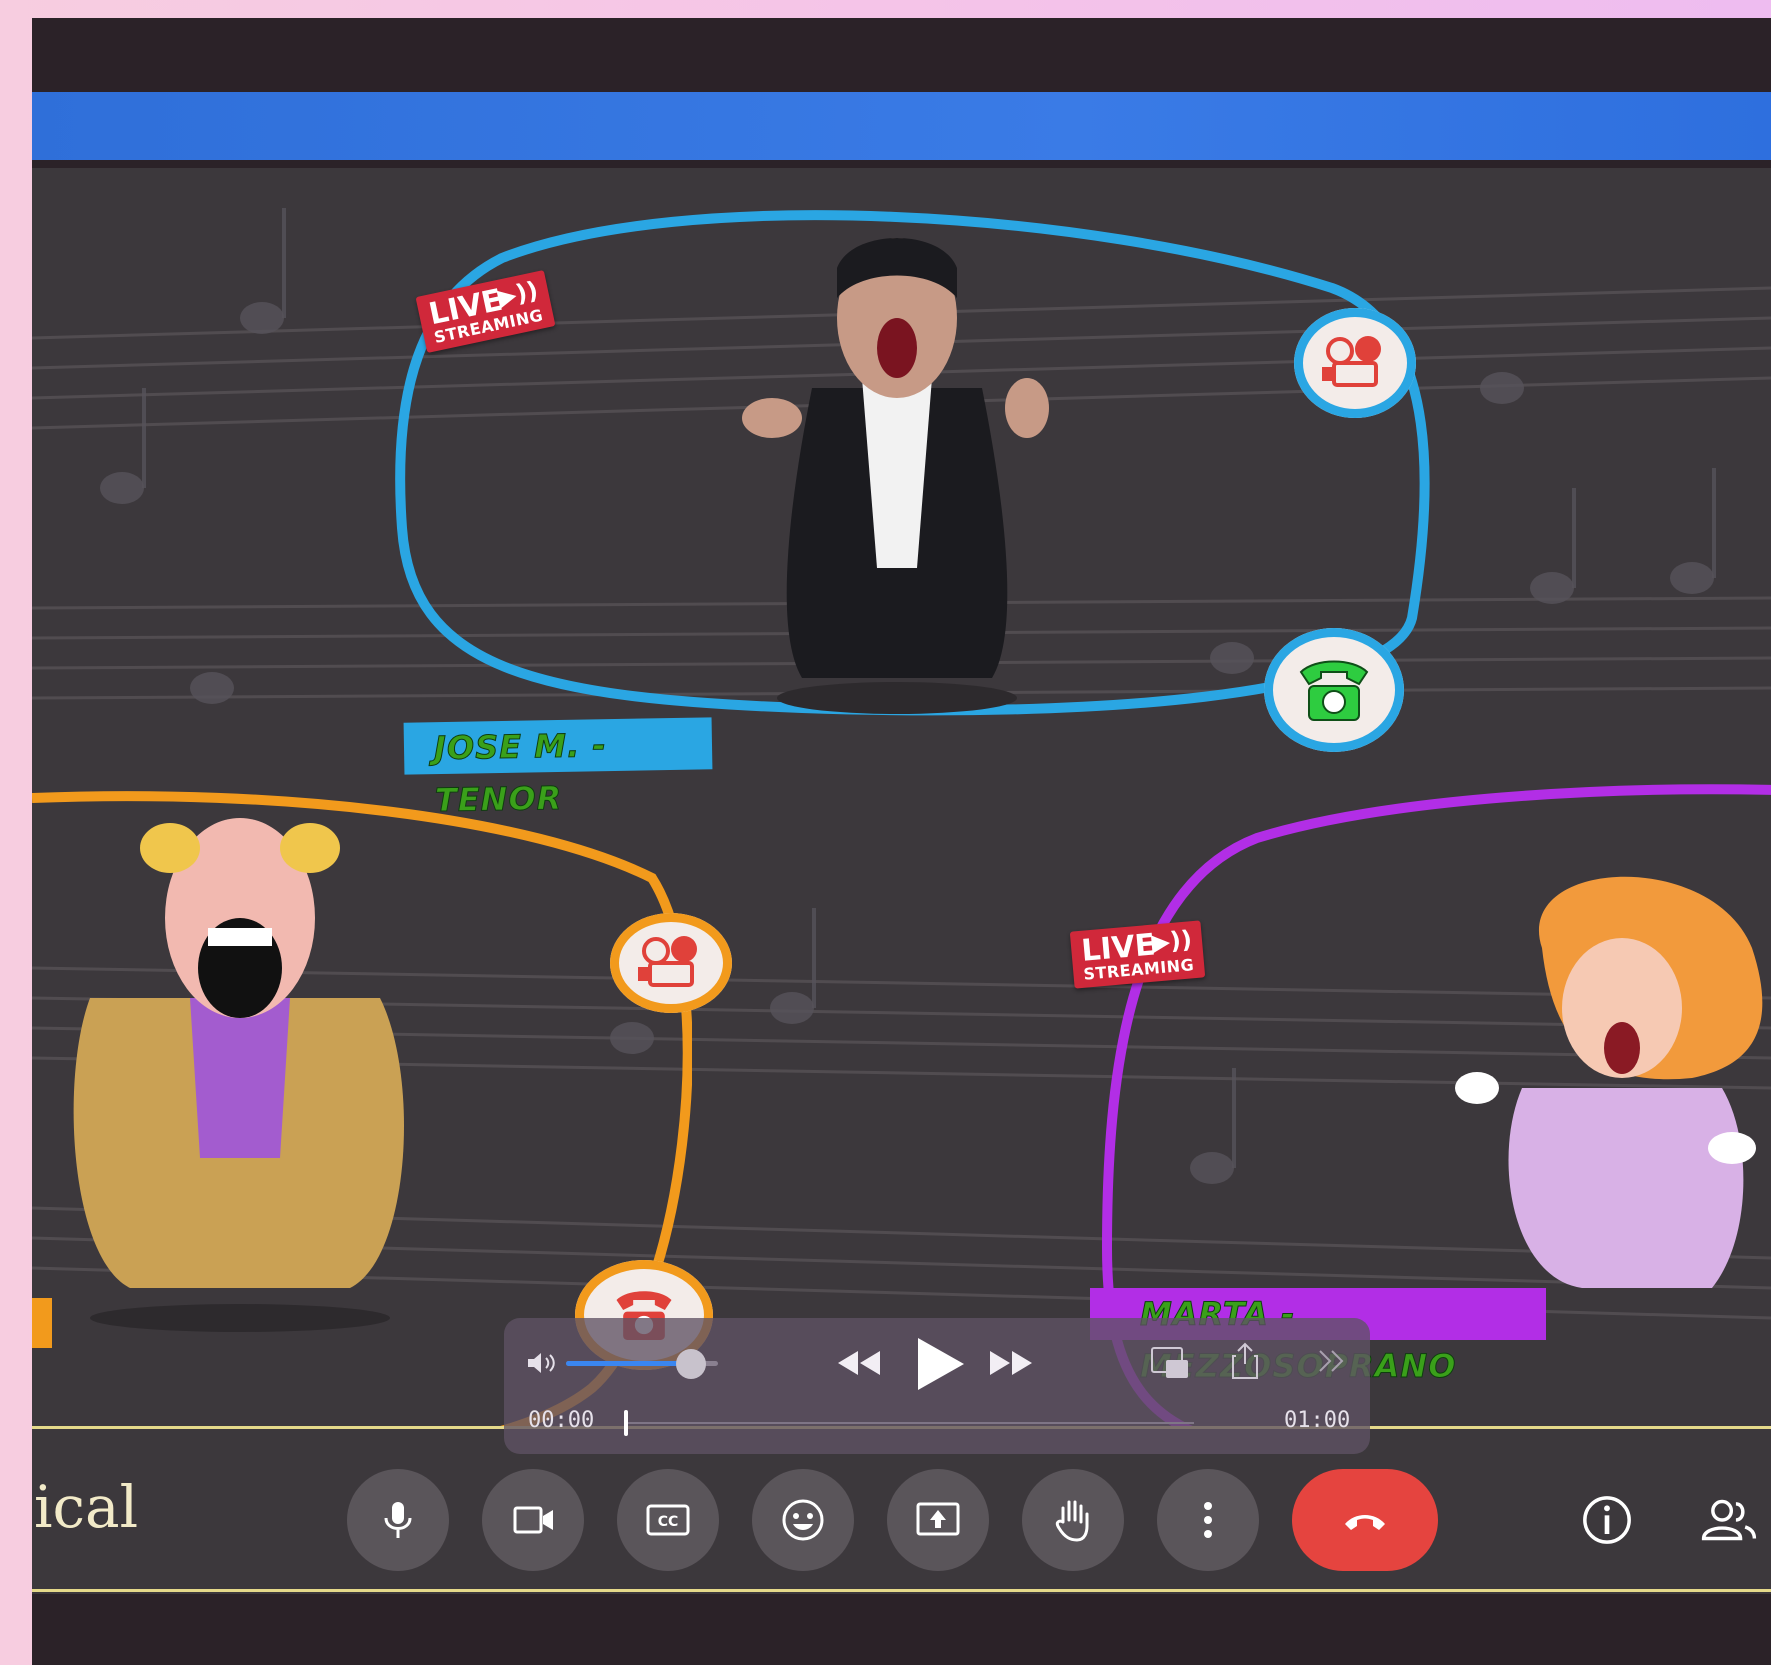 This screenshot has height=1665, width=1771. I want to click on emoji-icon, so click(803, 1520).